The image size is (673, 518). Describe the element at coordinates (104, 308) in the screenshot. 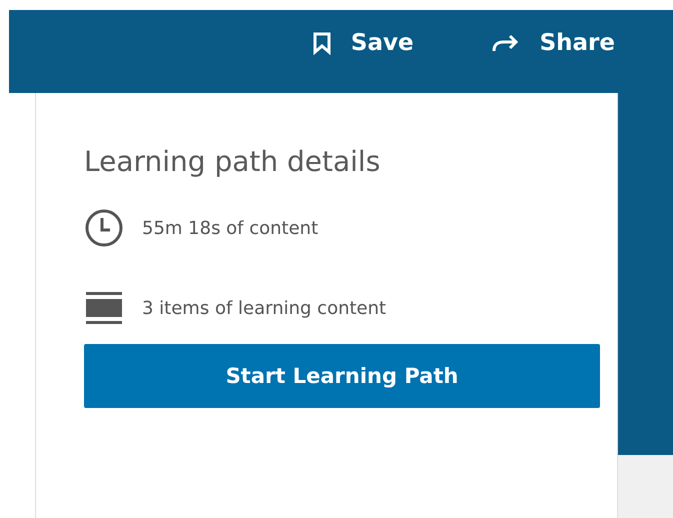

I see `content-stack-icon` at that location.